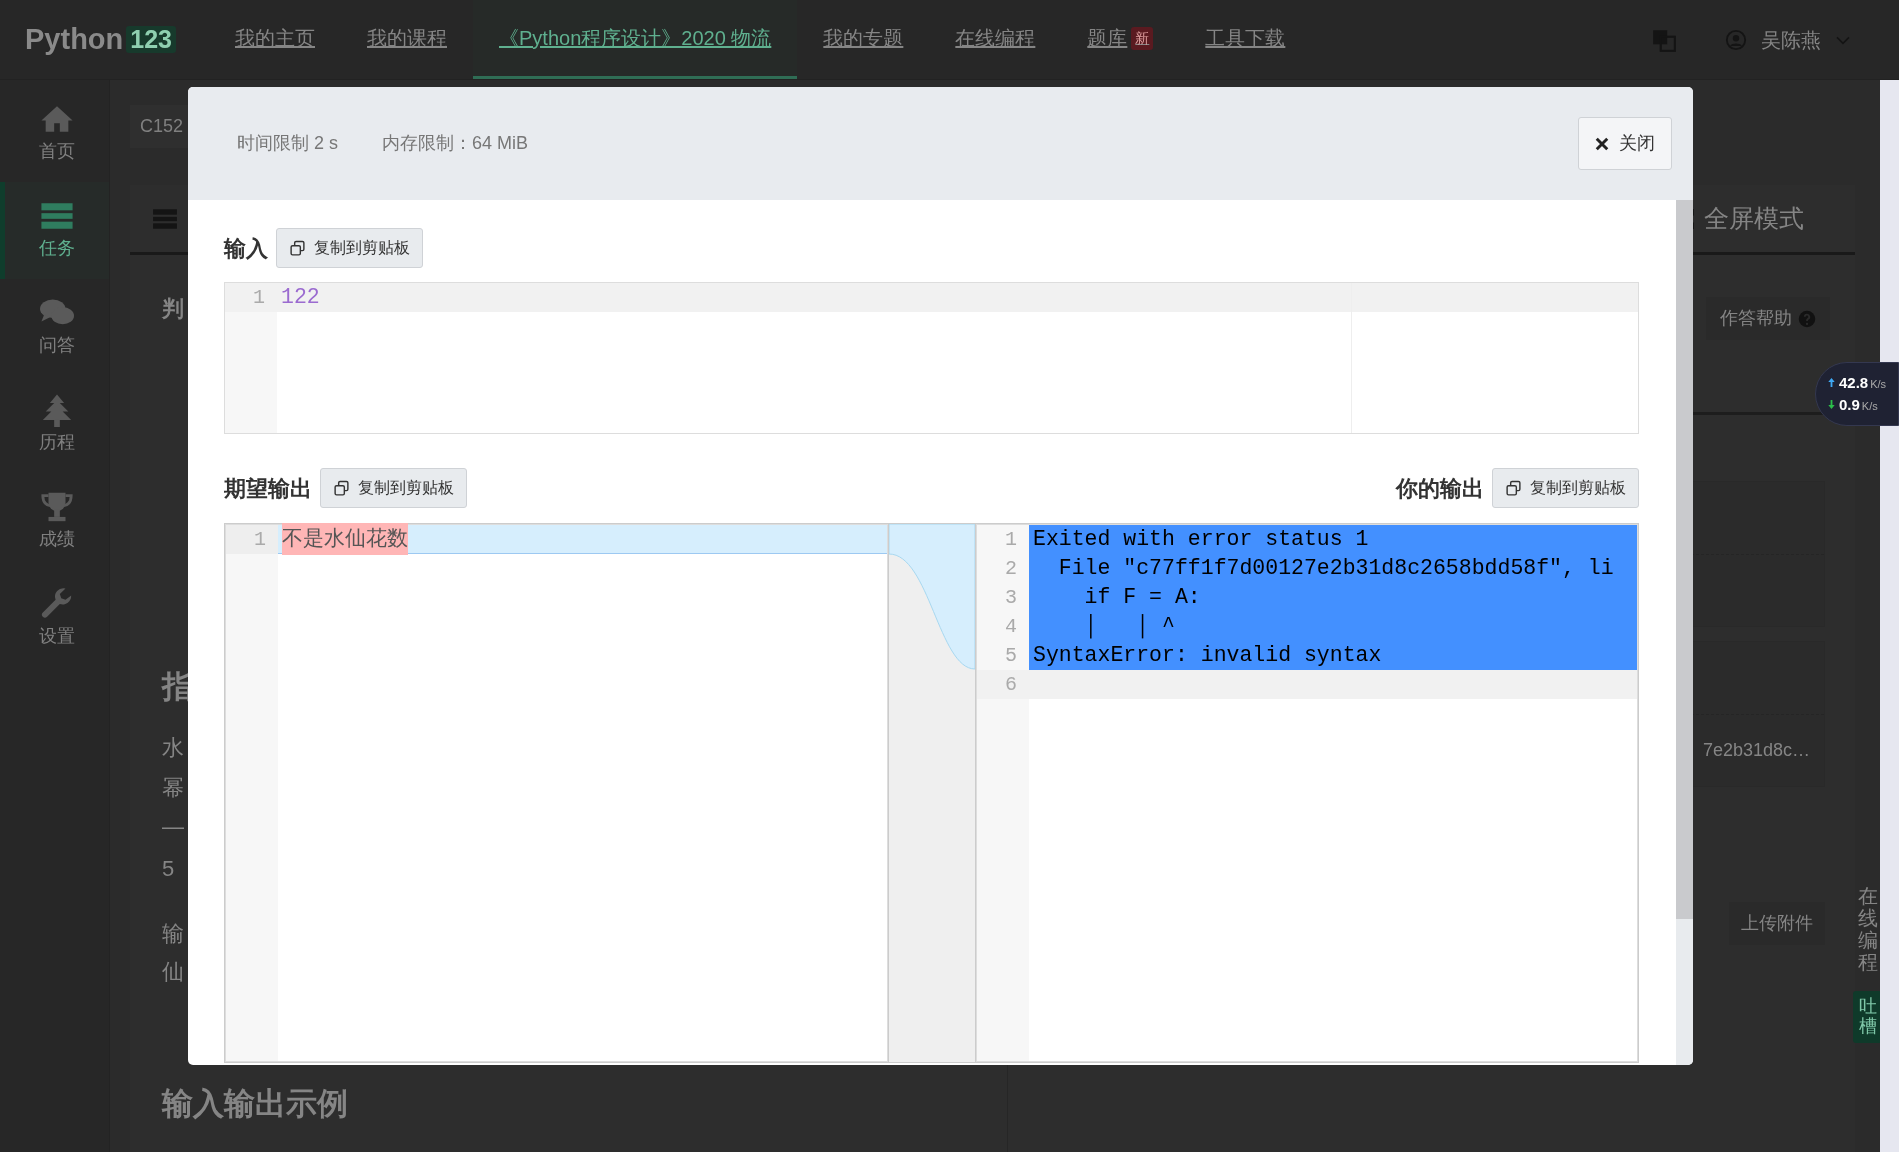  What do you see at coordinates (1011, 684) in the screenshot?
I see `line-number: 6` at bounding box center [1011, 684].